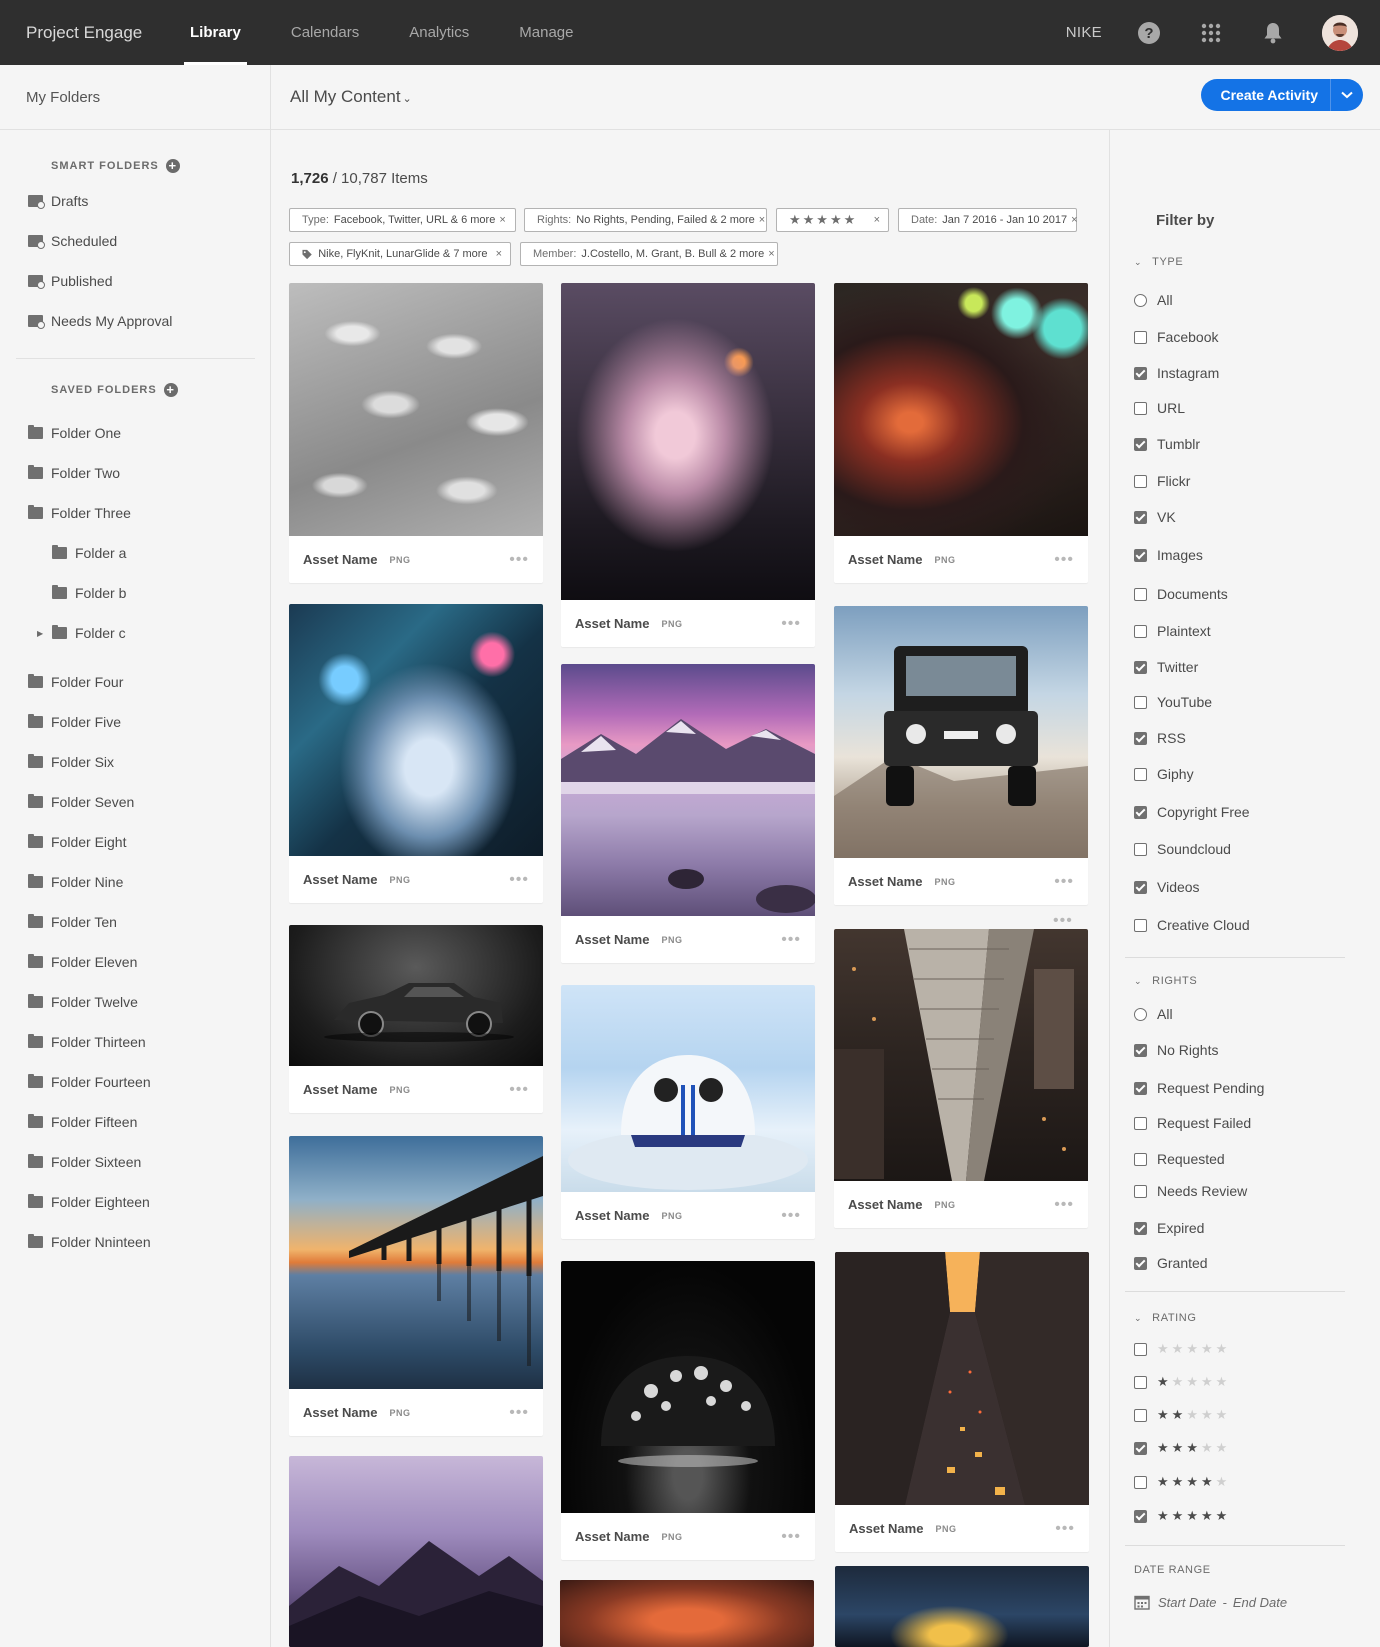 This screenshot has height=1647, width=1380. Describe the element at coordinates (170, 390) in the screenshot. I see `add-saved-folder-icon: +` at that location.